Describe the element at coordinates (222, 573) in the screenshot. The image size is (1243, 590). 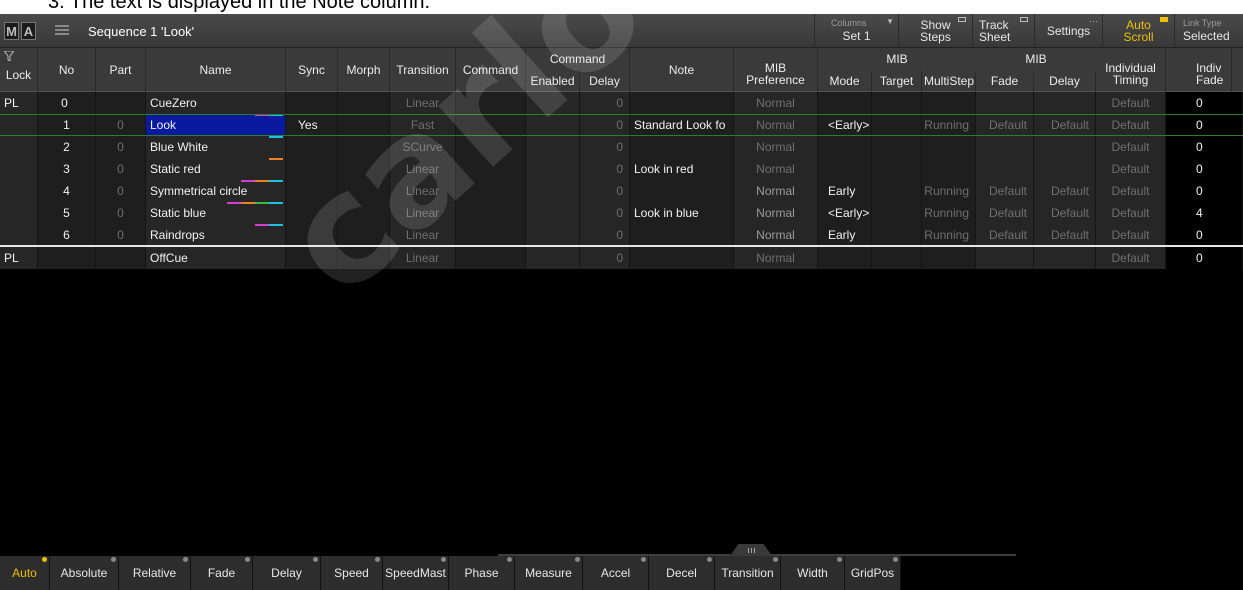
I see `encoder-mode-fade-button: Fade` at that location.